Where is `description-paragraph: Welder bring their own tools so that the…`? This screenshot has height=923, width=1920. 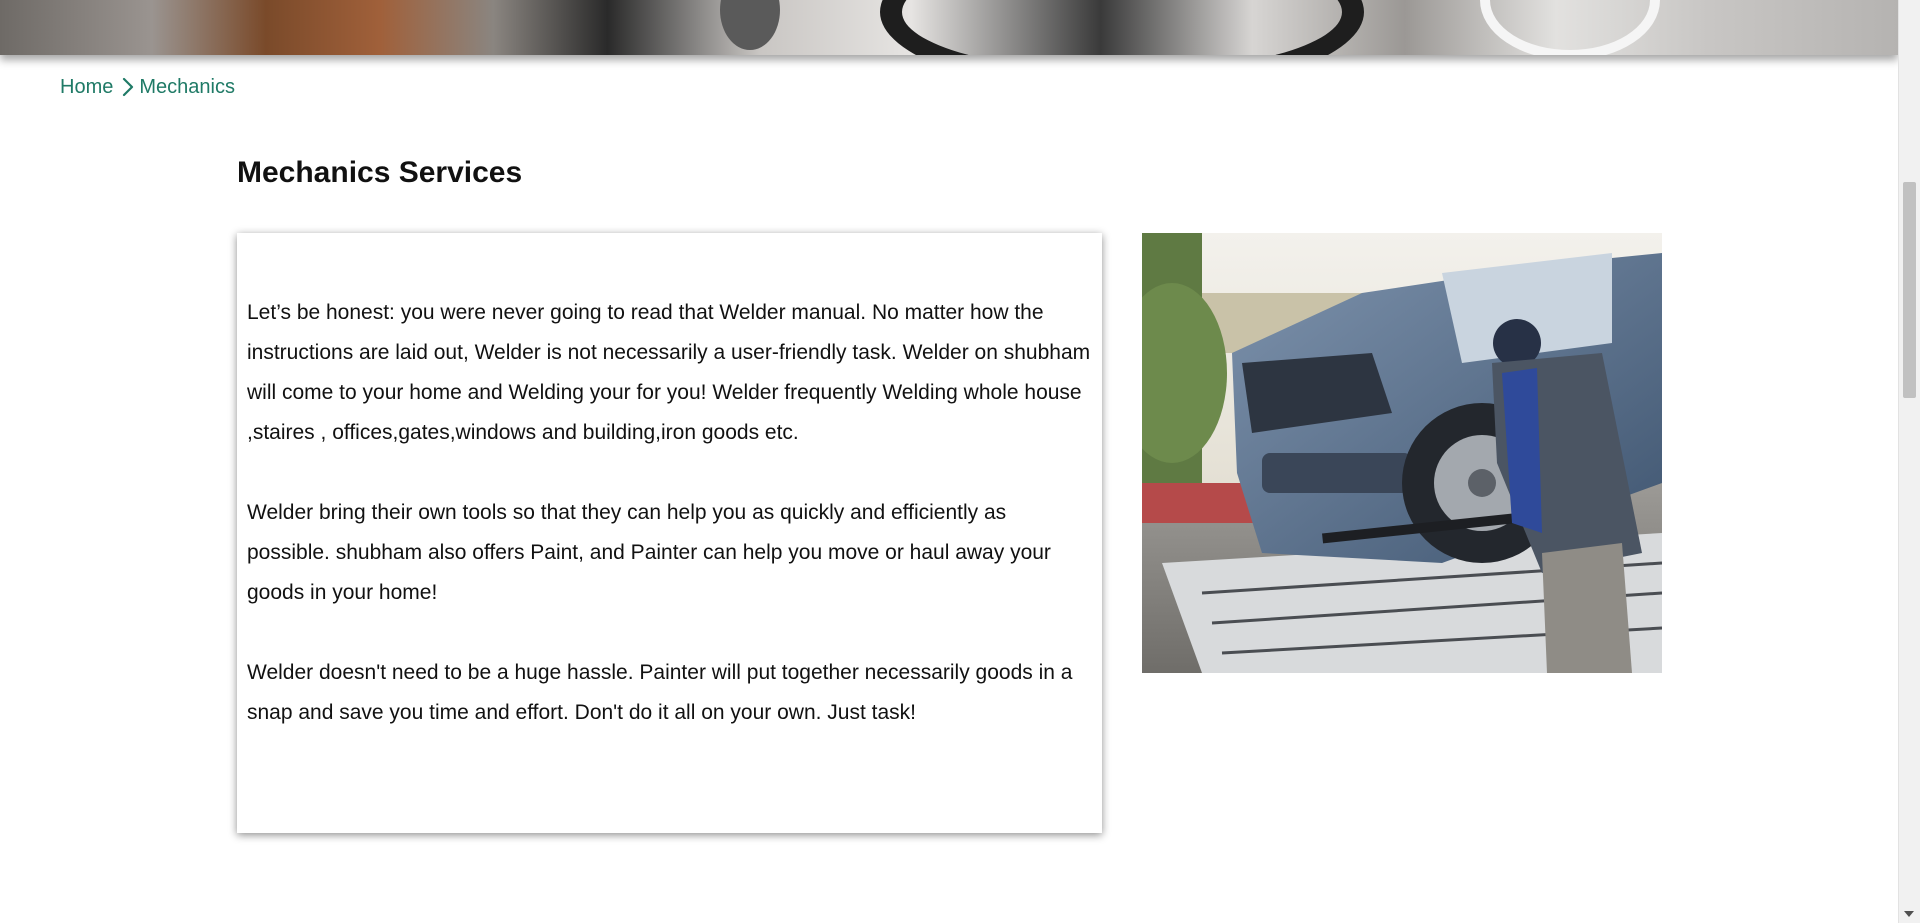
description-paragraph: Welder bring their own tools so that the… is located at coordinates (649, 552).